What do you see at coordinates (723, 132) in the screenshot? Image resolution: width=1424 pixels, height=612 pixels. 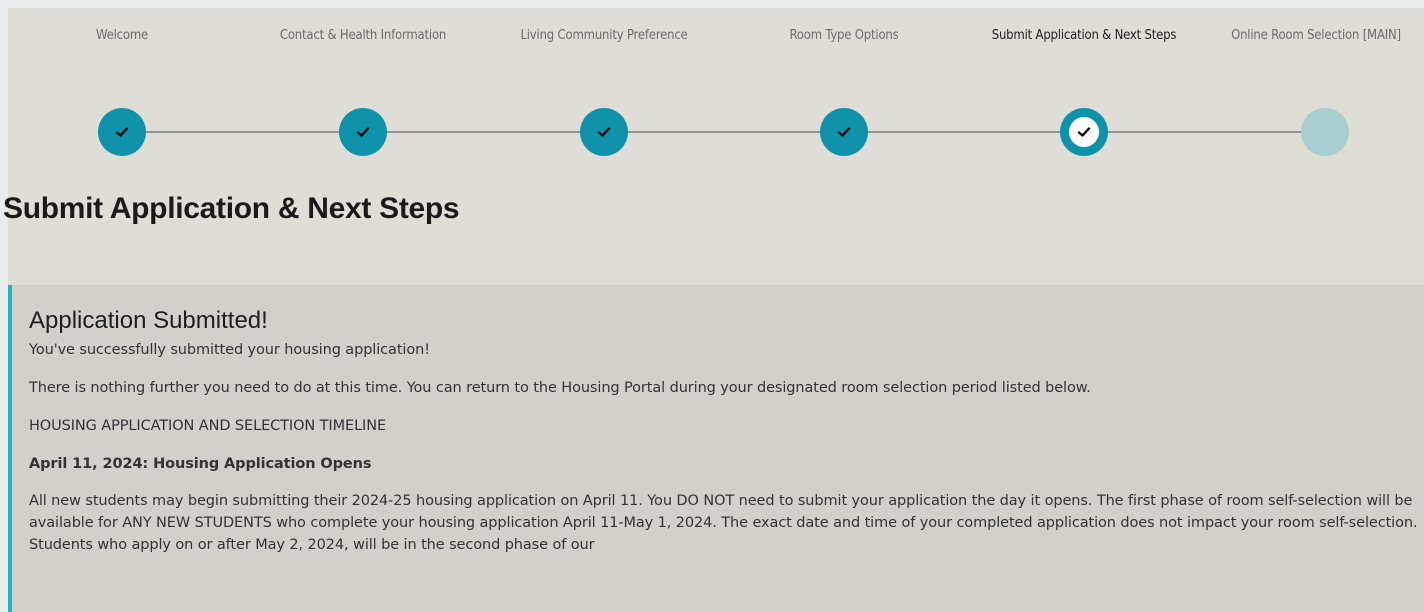 I see `stepper-track-line` at bounding box center [723, 132].